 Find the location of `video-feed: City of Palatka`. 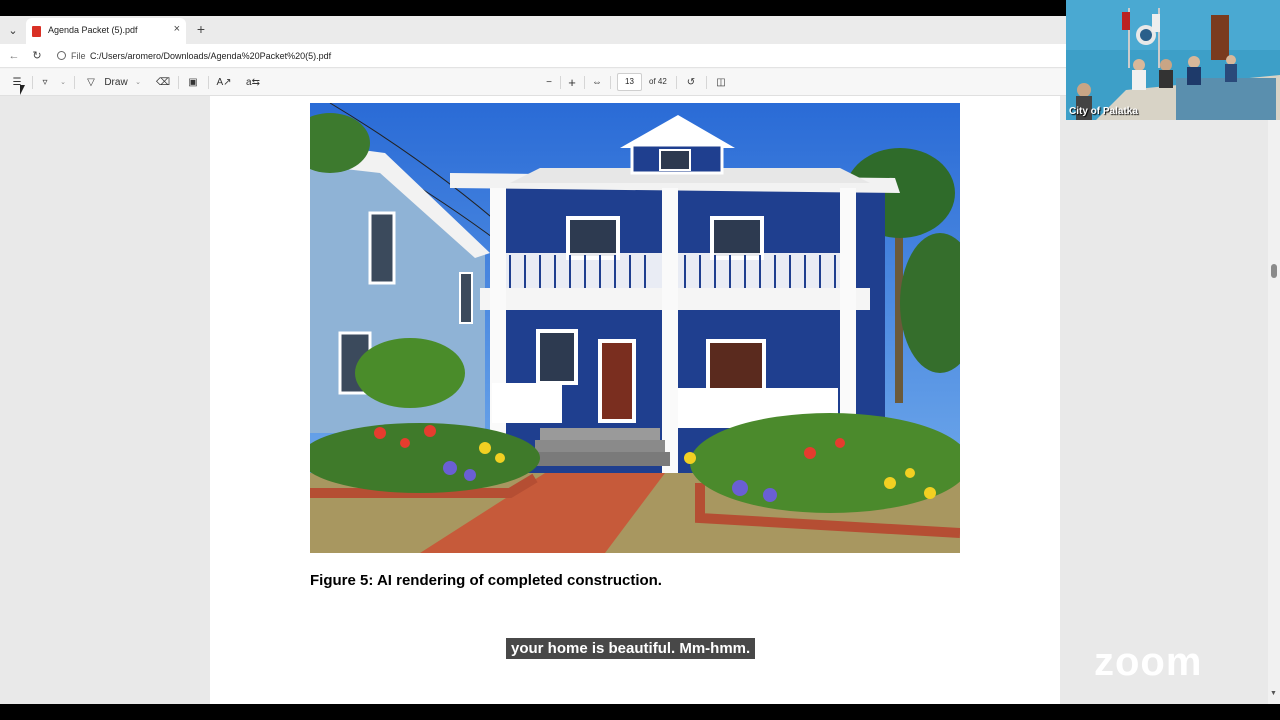

video-feed: City of Palatka is located at coordinates (1173, 60).